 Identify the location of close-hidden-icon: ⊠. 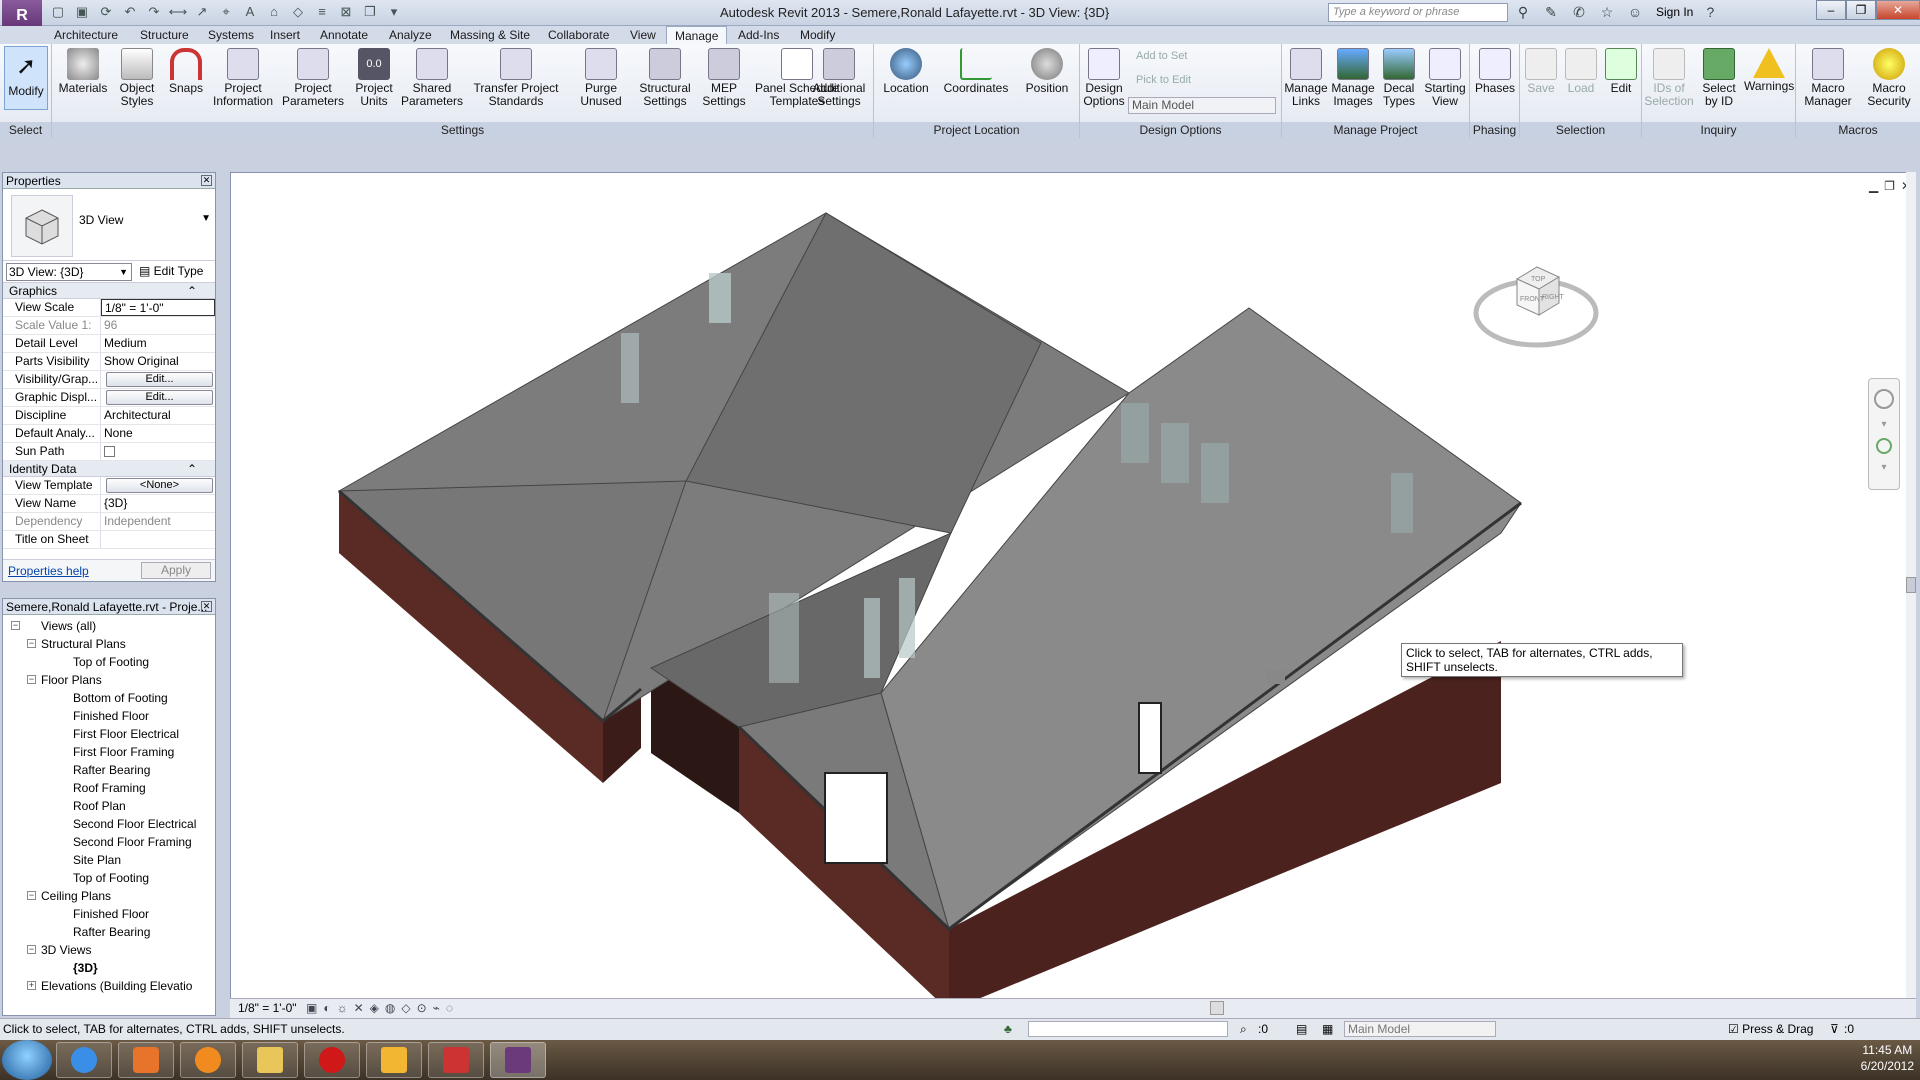
(346, 12).